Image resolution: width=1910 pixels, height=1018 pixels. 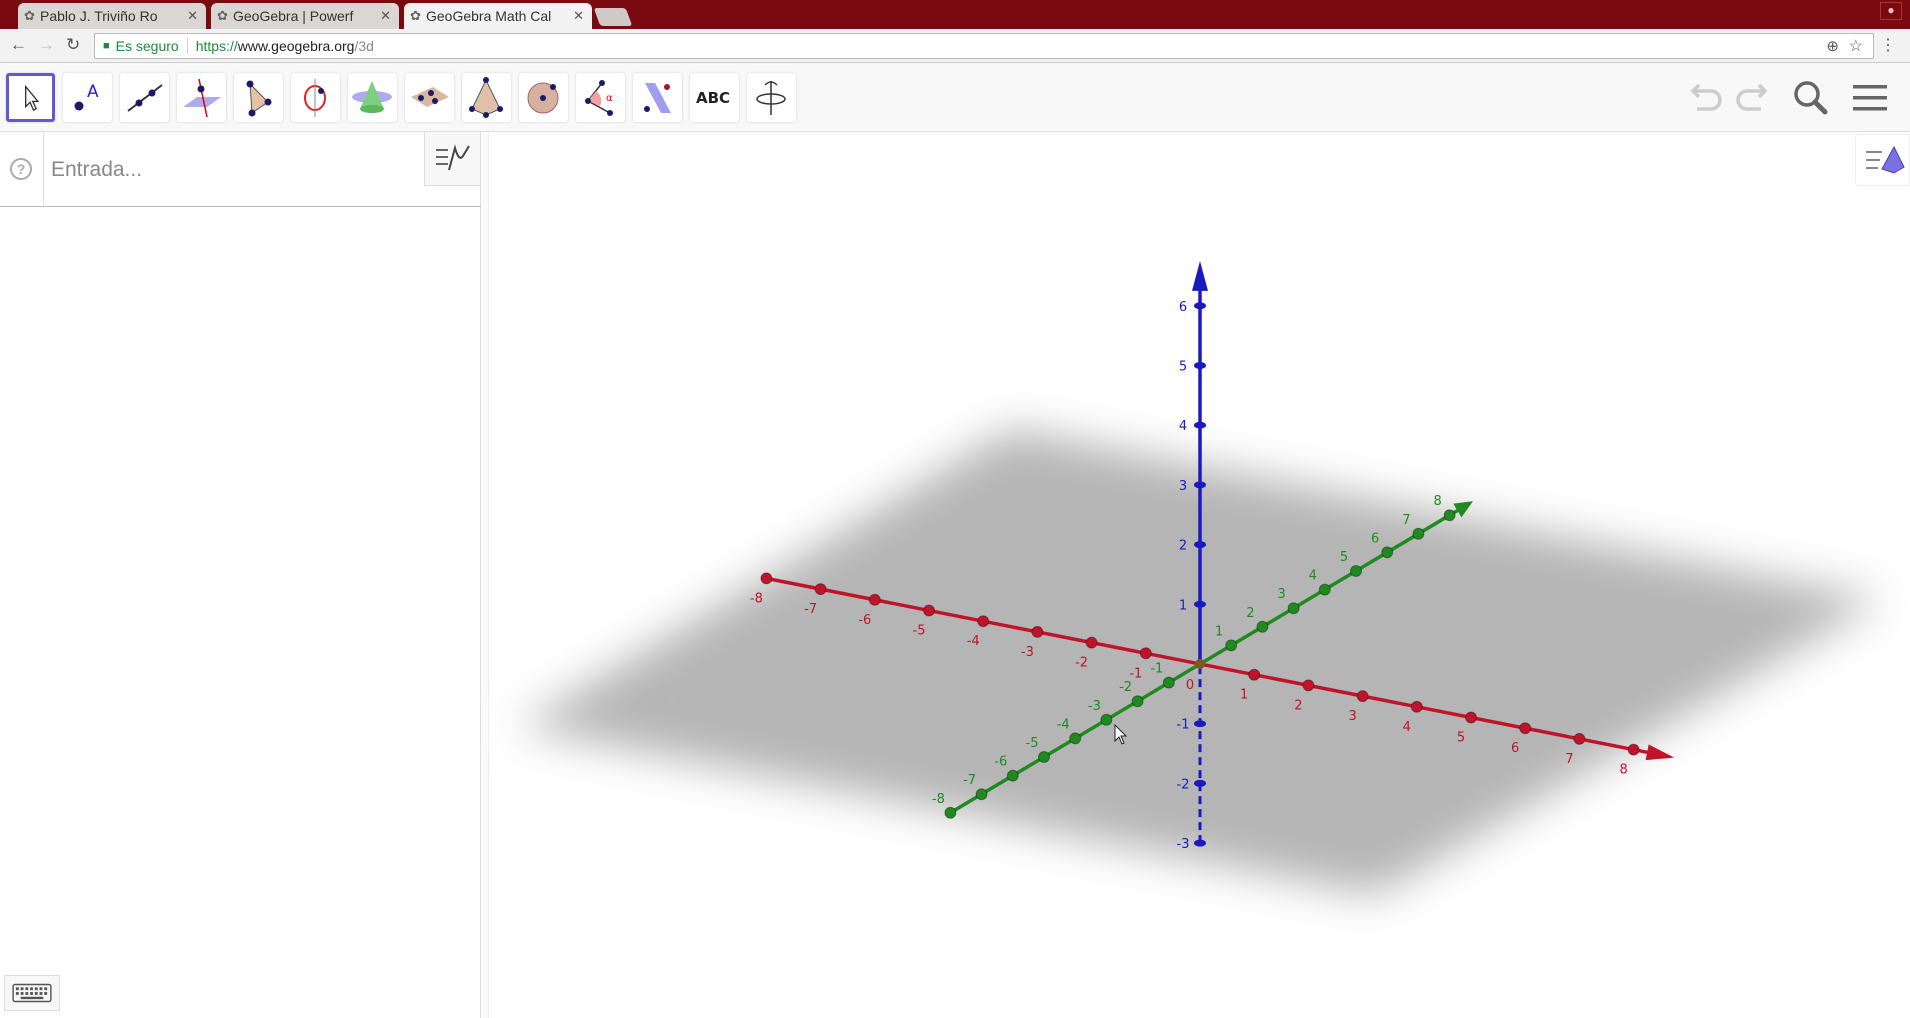 I want to click on graphics-style-button, so click(x=1882, y=160).